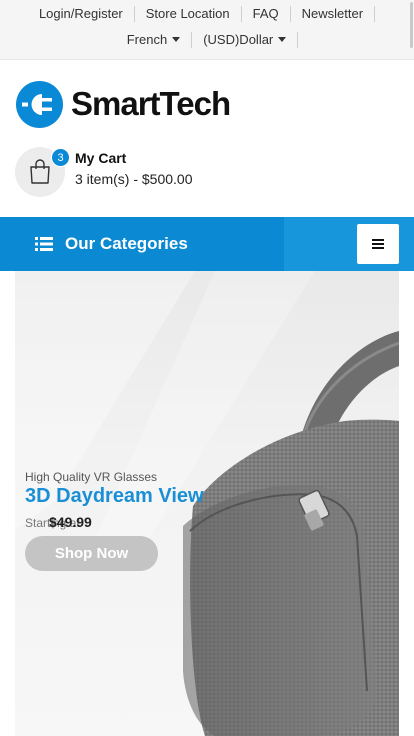  I want to click on currency-dropdown: (USD)Dollar, so click(245, 40).